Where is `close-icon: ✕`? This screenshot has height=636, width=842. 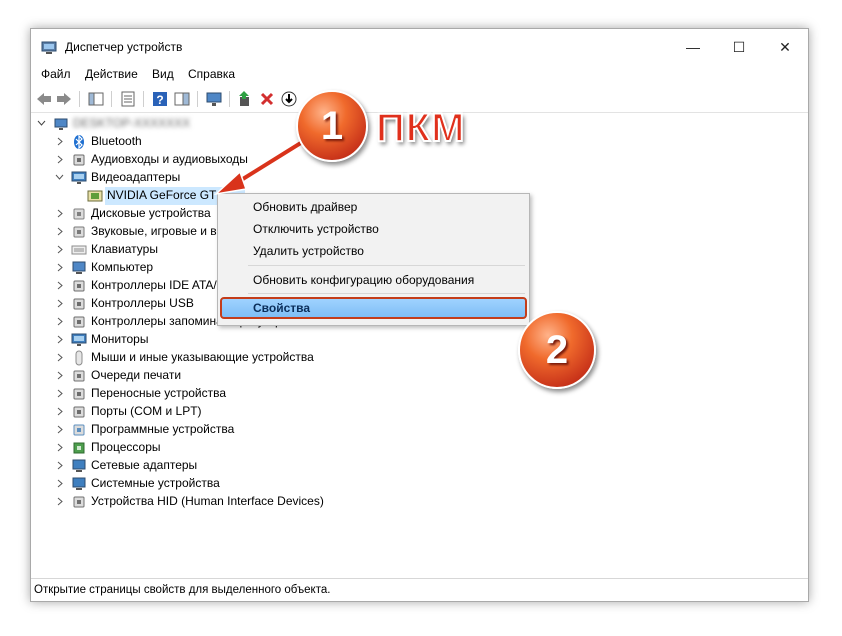
close-icon: ✕ is located at coordinates (785, 46).